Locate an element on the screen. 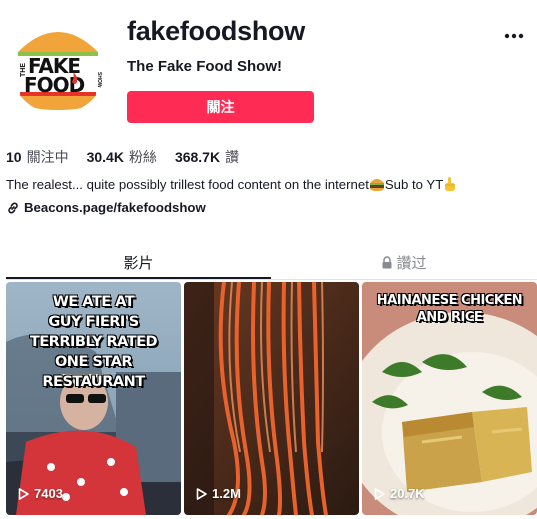 The height and width of the screenshot is (519, 537). likes-count: 368.7K is located at coordinates (197, 157).